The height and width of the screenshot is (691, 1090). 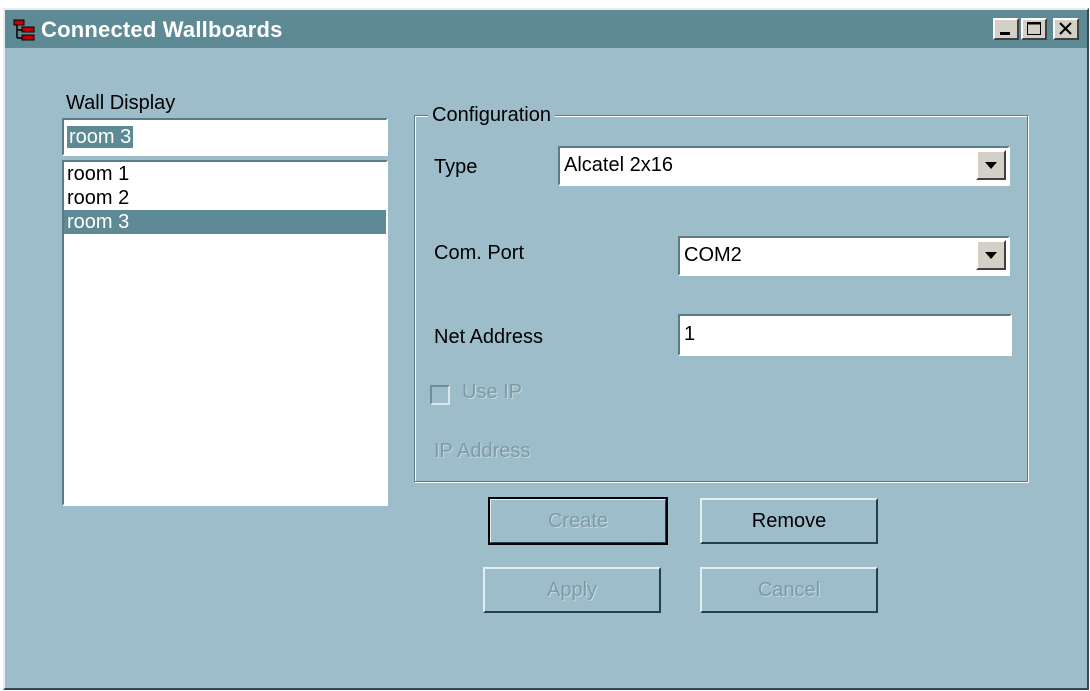 What do you see at coordinates (121, 103) in the screenshot?
I see `wall-display-label: Wall Display` at bounding box center [121, 103].